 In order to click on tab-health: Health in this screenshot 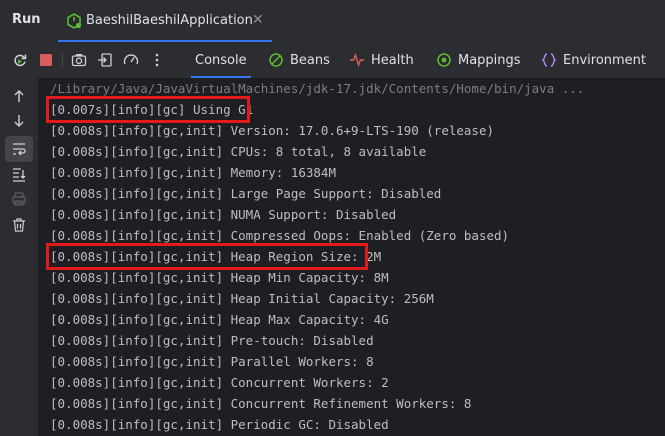, I will do `click(381, 60)`.